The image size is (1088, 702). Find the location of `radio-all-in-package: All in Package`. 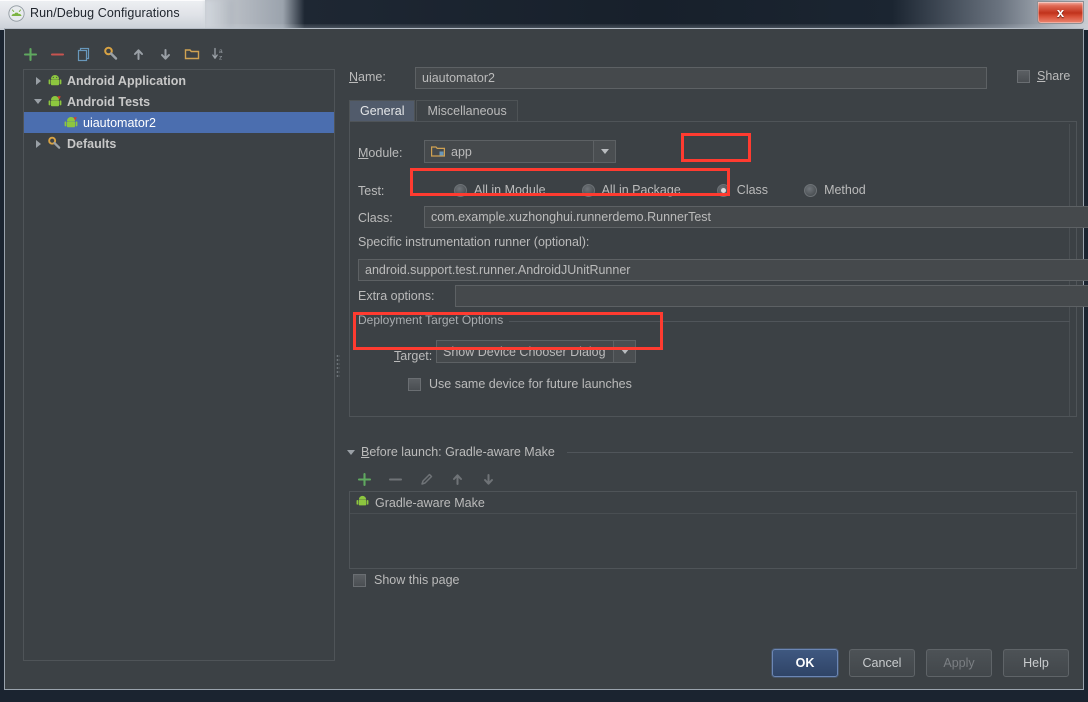

radio-all-in-package: All in Package is located at coordinates (631, 190).